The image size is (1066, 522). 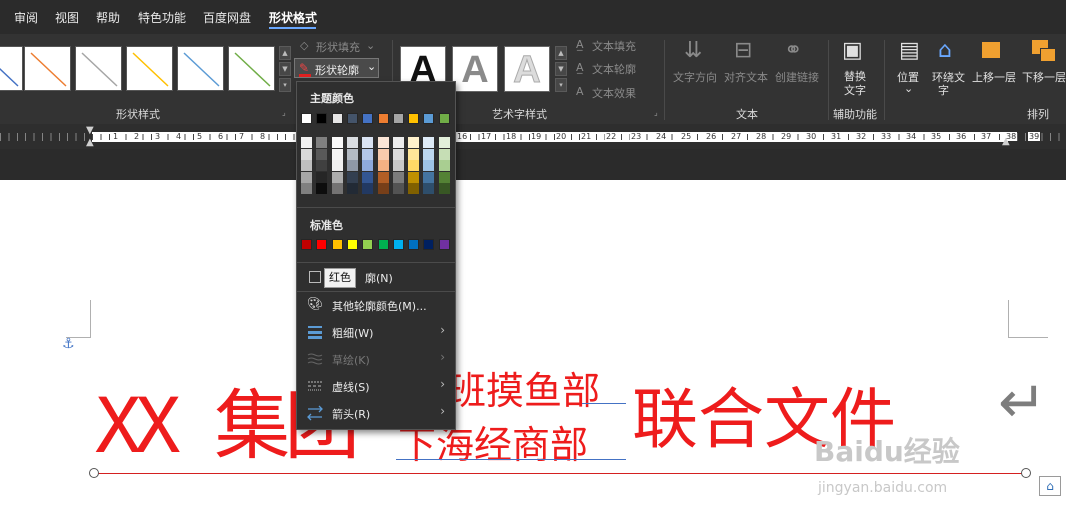 I want to click on dashes-item: 虚线(S) ›, so click(x=376, y=386).